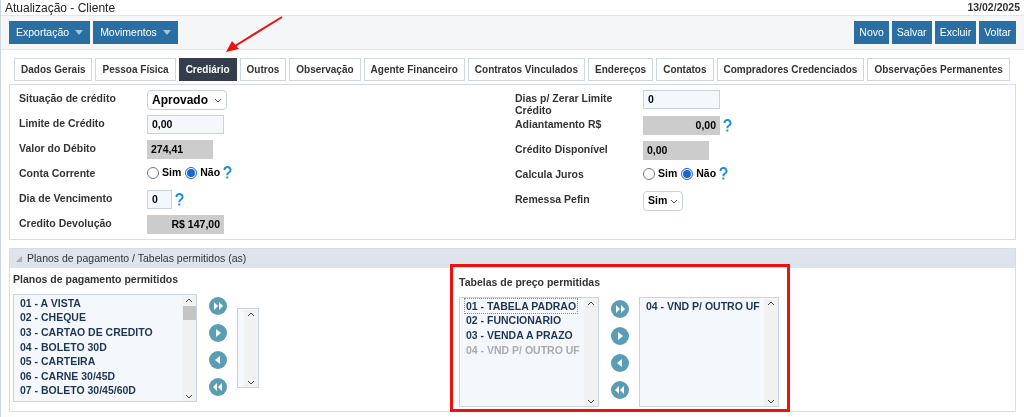  What do you see at coordinates (325, 69) in the screenshot?
I see `tab: Observação` at bounding box center [325, 69].